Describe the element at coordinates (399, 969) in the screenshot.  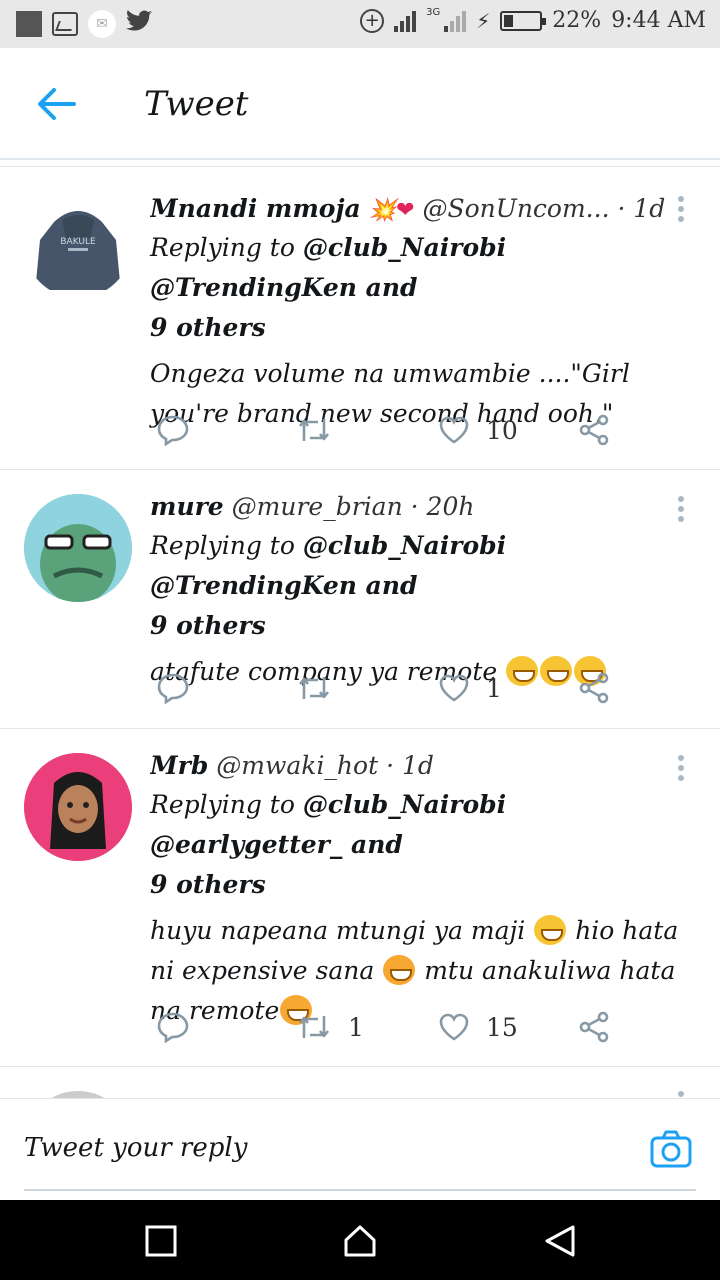
I see `crying-emoji-icon` at that location.